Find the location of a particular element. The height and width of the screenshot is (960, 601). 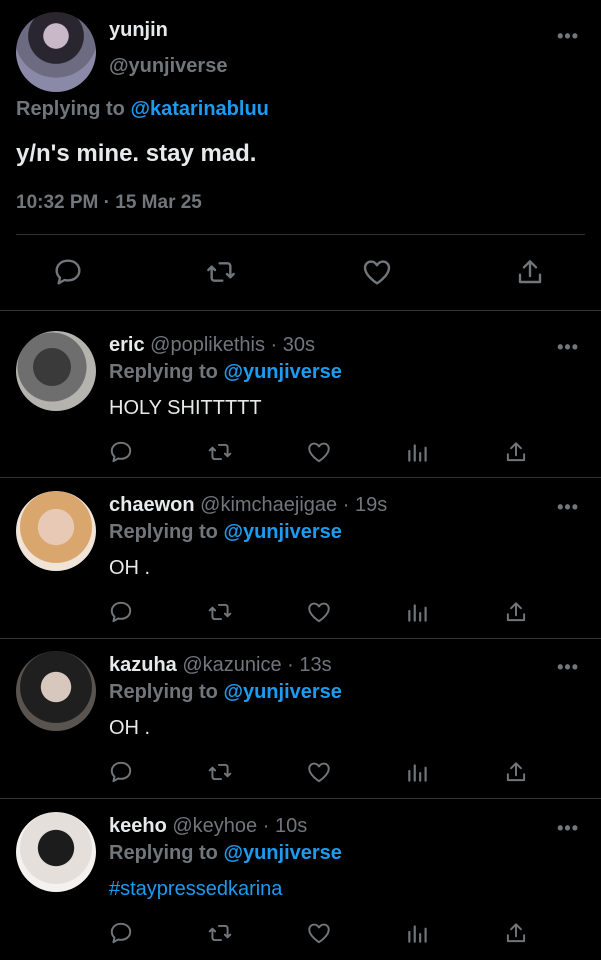

author-name: eric is located at coordinates (127, 345).